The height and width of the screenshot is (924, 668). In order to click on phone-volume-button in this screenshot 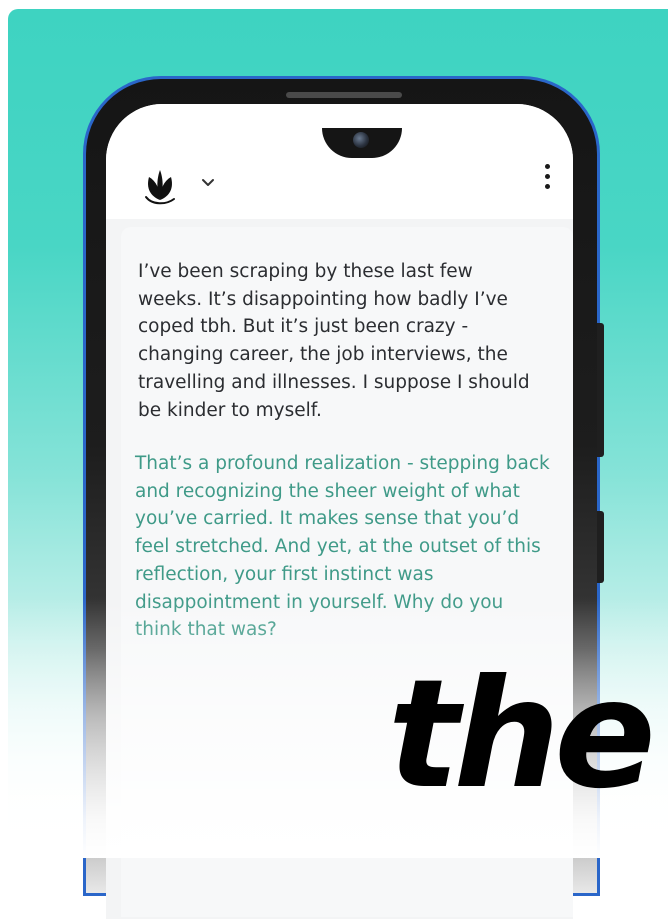, I will do `click(600, 390)`.